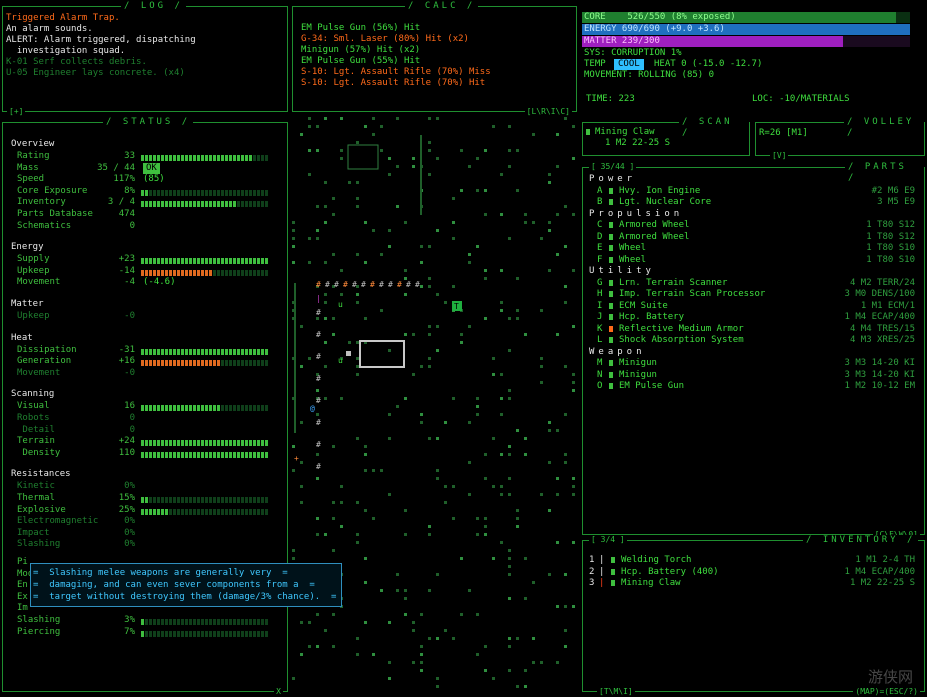 The image size is (927, 697). Describe the element at coordinates (753, 375) in the screenshot. I see `part-slot: N Minigun 3 M3 14-20 KI` at that location.